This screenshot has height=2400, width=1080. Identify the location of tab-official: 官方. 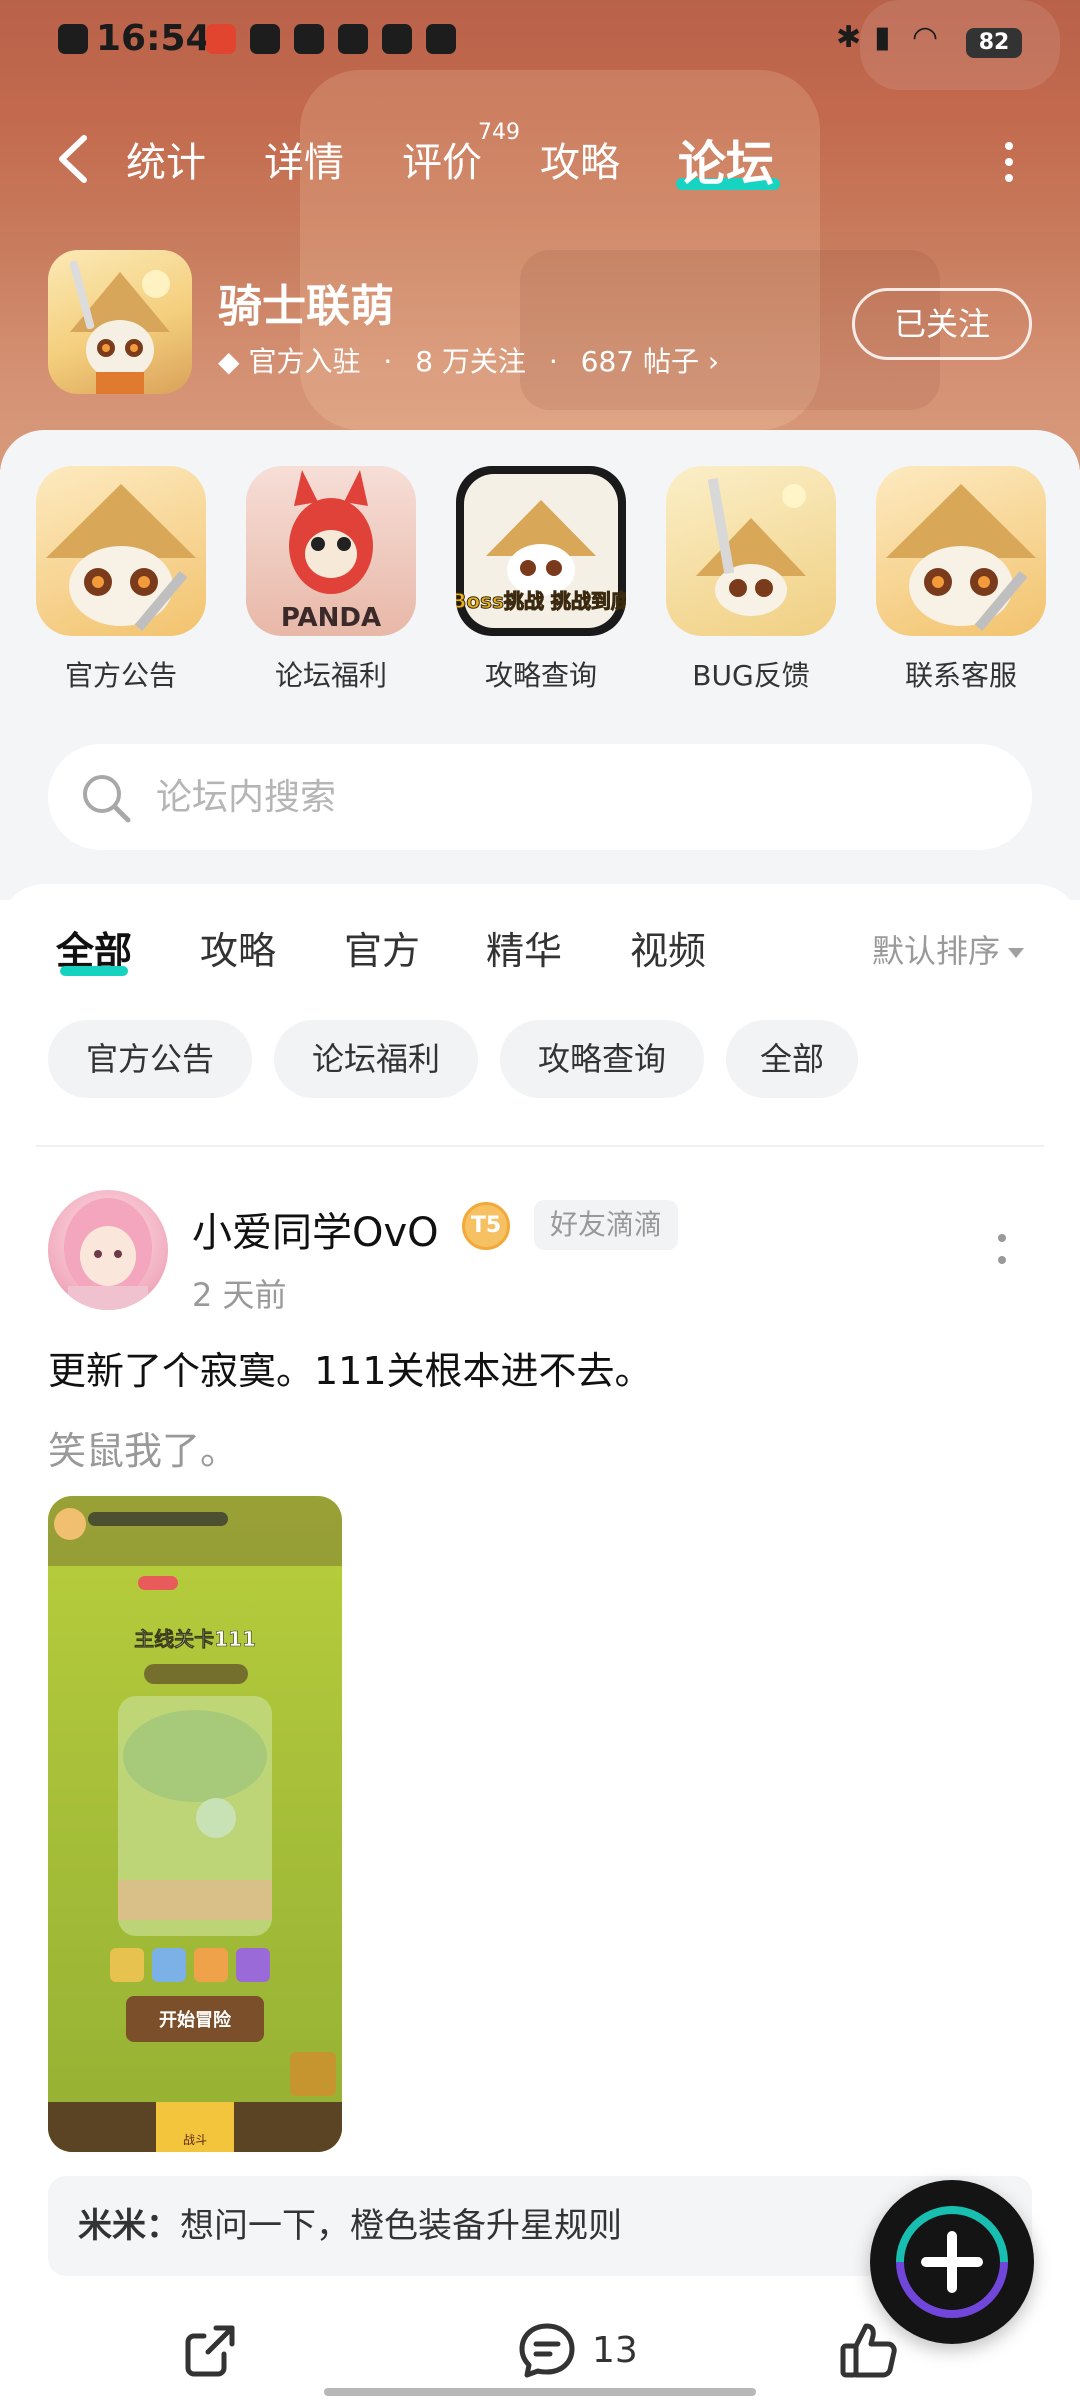
(382, 947).